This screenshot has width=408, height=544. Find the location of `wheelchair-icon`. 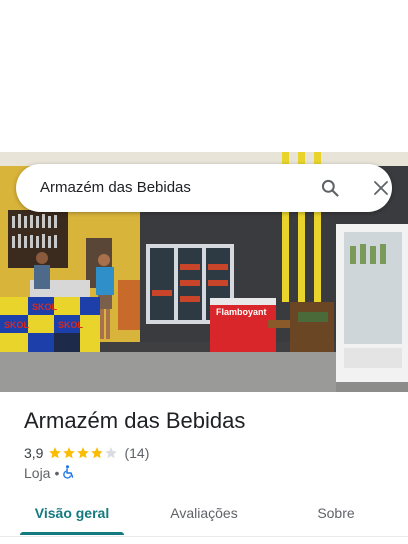

wheelchair-icon is located at coordinates (69, 473).